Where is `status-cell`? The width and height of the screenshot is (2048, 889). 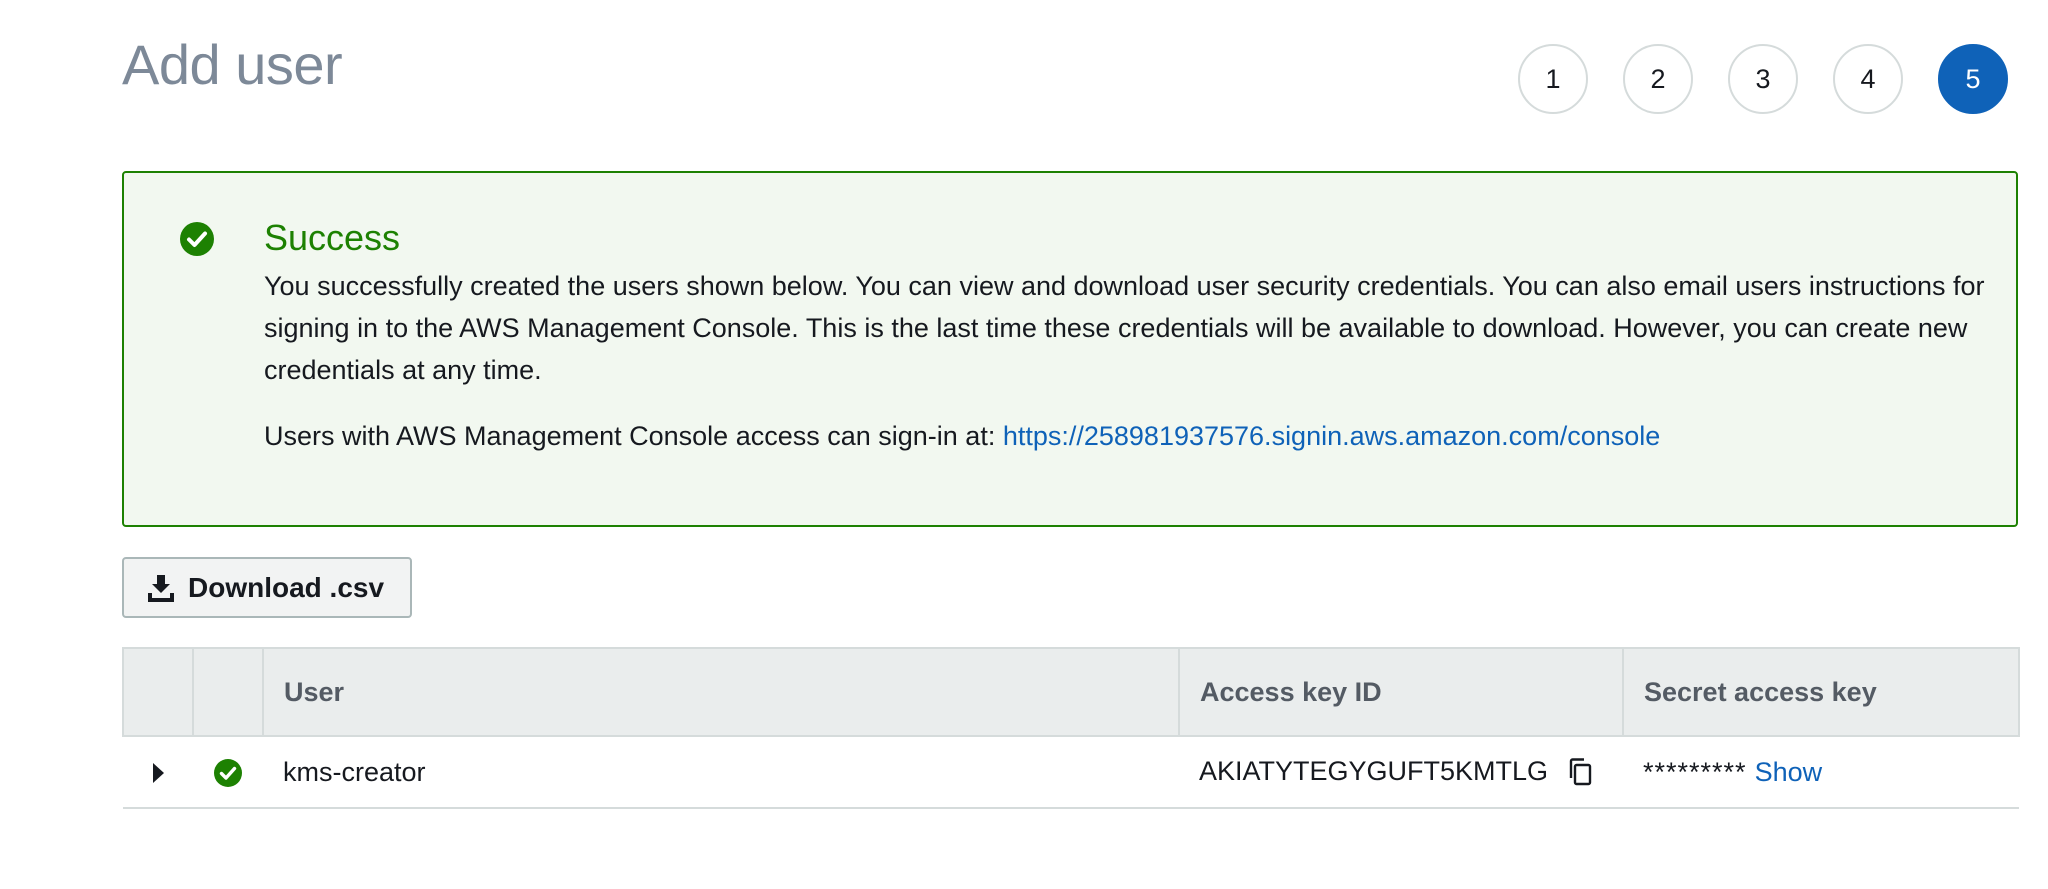
status-cell is located at coordinates (228, 772).